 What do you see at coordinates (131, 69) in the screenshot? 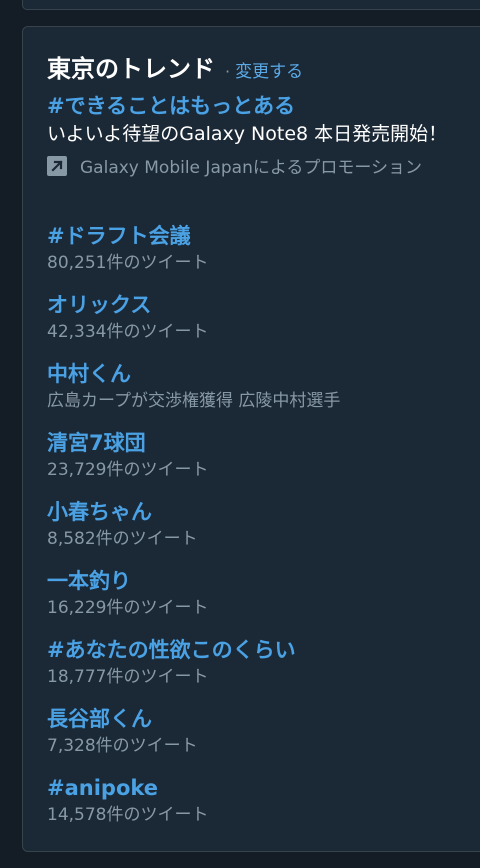
I see `trends-title: 東京のトレンド` at bounding box center [131, 69].